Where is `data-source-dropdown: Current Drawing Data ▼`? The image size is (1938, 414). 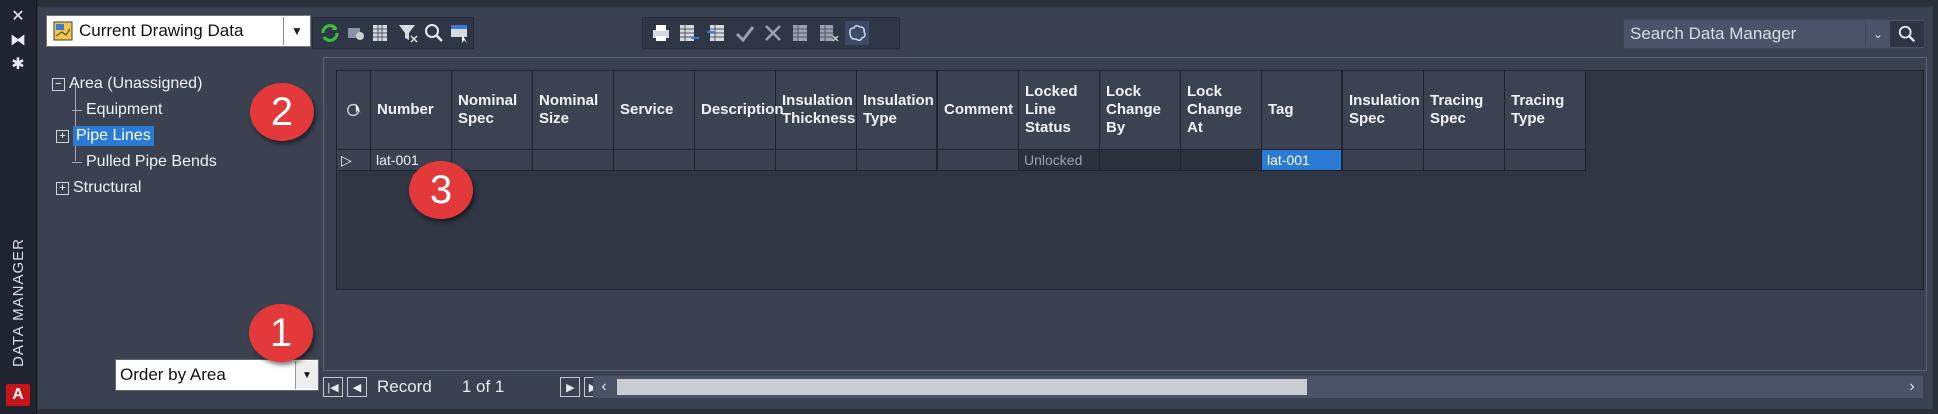 data-source-dropdown: Current Drawing Data ▼ is located at coordinates (178, 31).